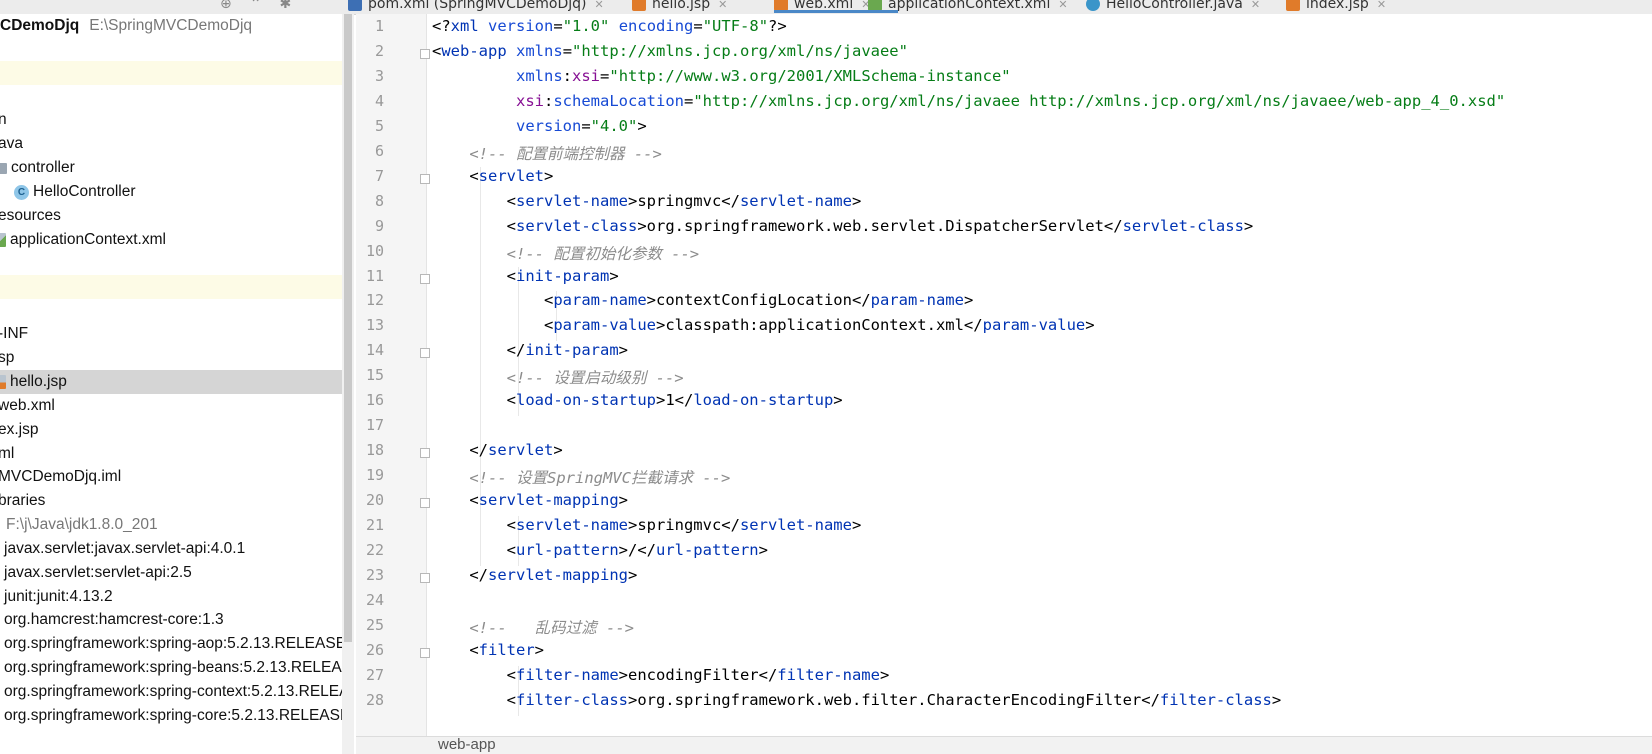 This screenshot has width=1652, height=754. What do you see at coordinates (374, 325) in the screenshot?
I see `line-number: 13` at bounding box center [374, 325].